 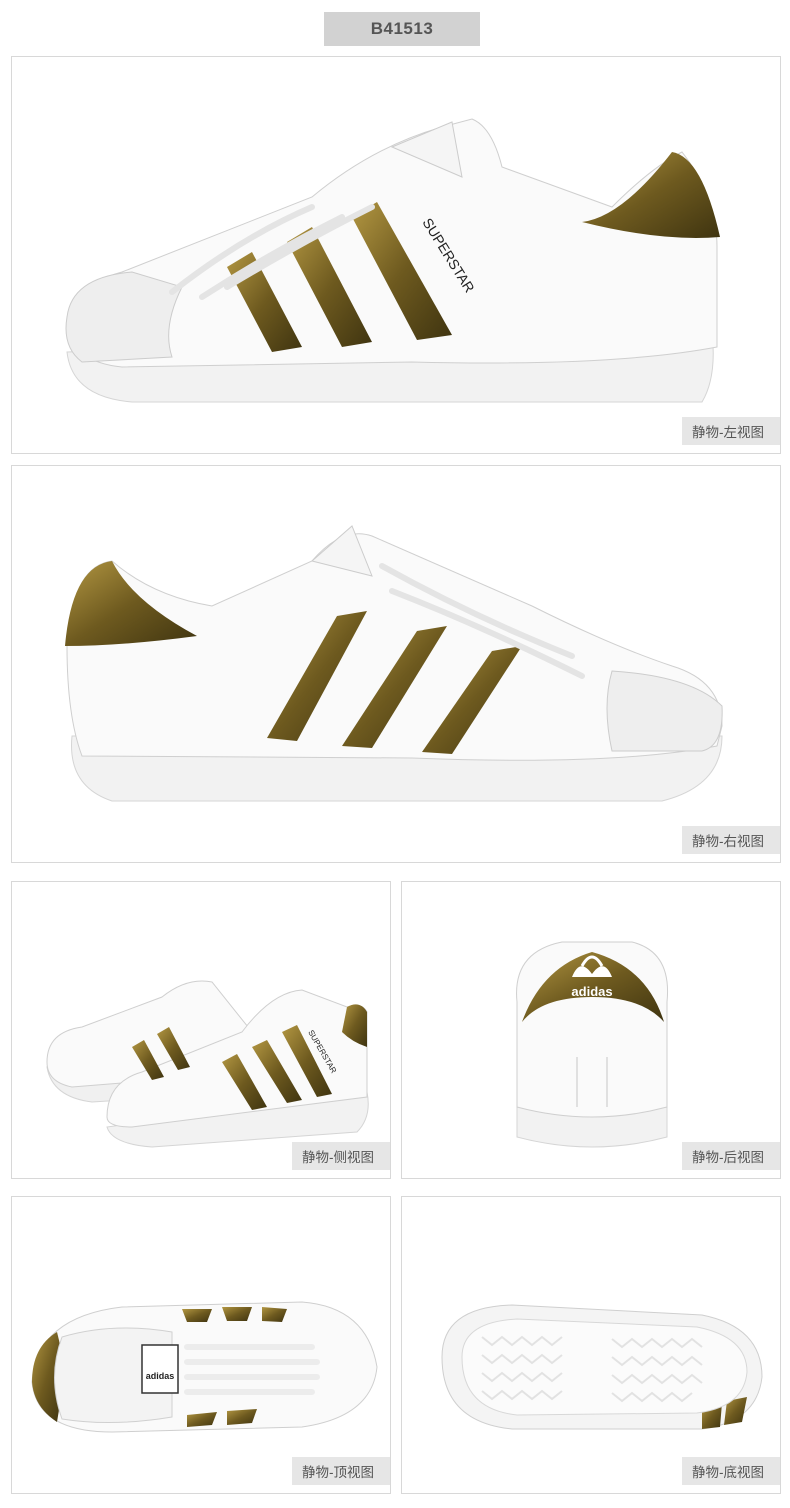 What do you see at coordinates (592, 1044) in the screenshot?
I see `sneaker-back-illustration: adidas` at bounding box center [592, 1044].